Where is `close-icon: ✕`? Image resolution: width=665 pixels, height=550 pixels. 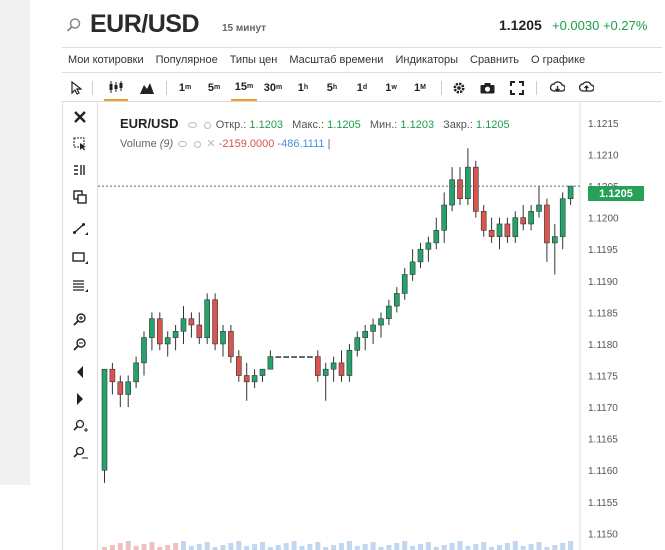
close-icon: ✕ is located at coordinates (210, 144).